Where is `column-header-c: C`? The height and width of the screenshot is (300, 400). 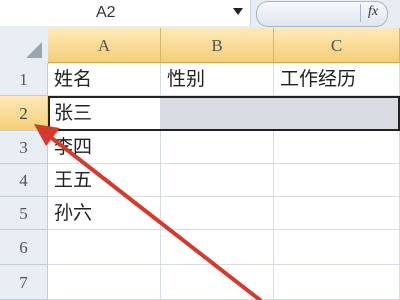
column-header-c: C is located at coordinates (337, 45).